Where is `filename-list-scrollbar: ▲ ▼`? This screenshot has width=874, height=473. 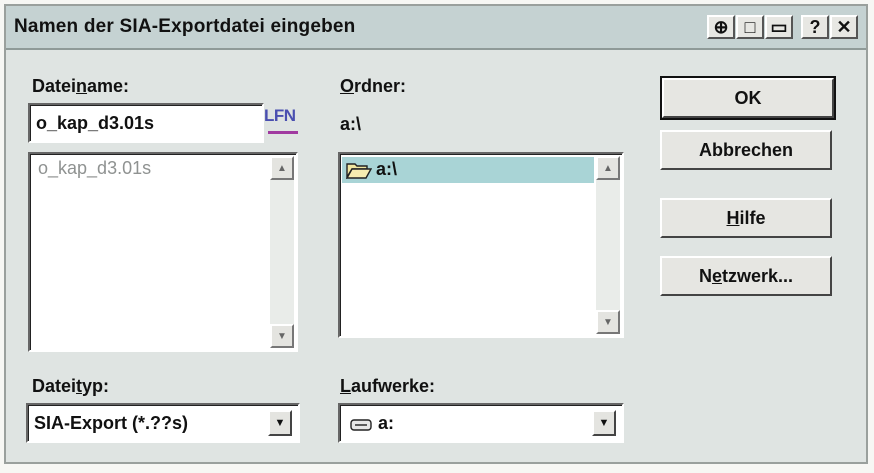
filename-list-scrollbar: ▲ ▼ is located at coordinates (282, 252).